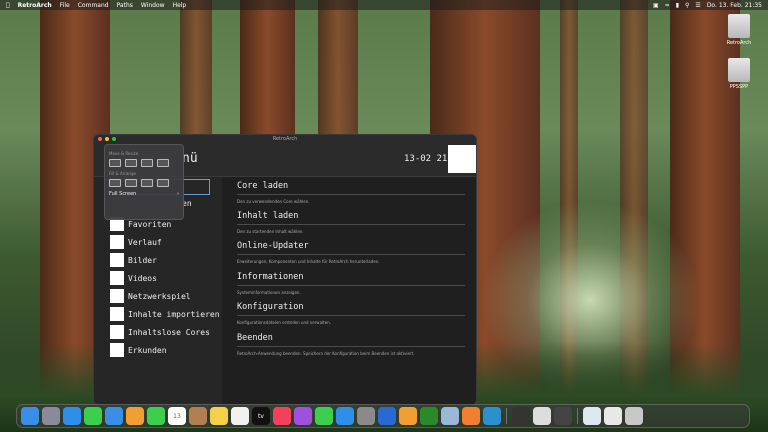 This screenshot has height=432, width=768. Describe the element at coordinates (190, 158) in the screenshot. I see `header-title: nü` at that location.